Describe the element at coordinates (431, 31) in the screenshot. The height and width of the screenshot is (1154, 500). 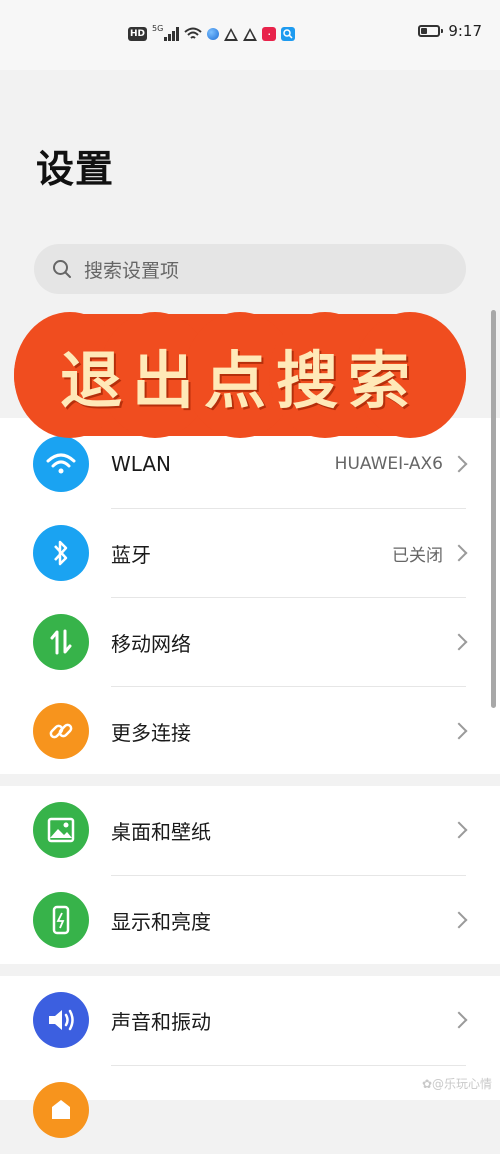
I see `battery-icon` at that location.